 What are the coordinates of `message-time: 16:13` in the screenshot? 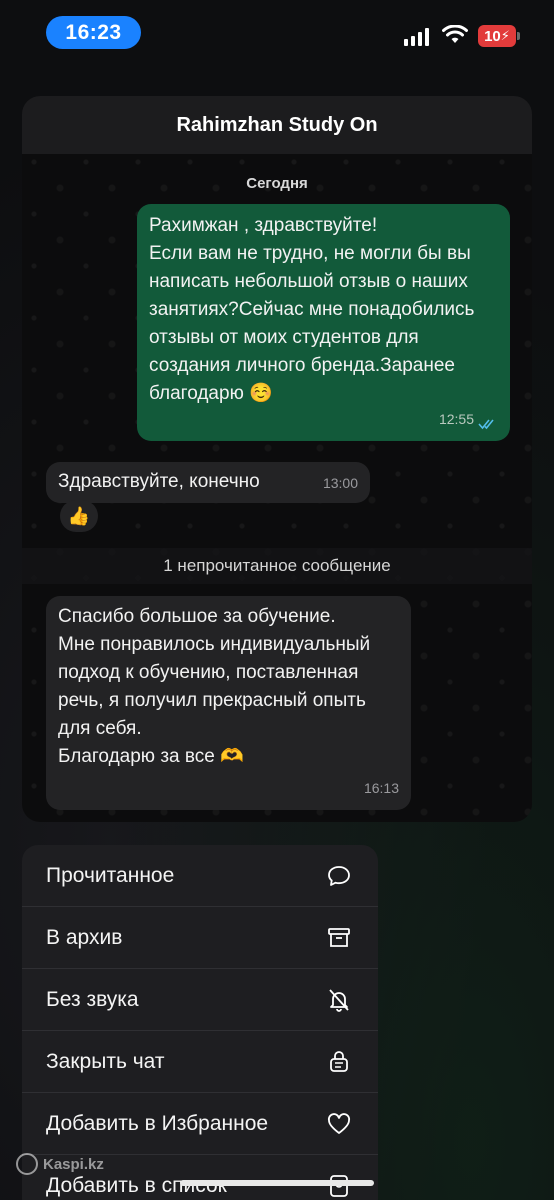 It's located at (381, 788).